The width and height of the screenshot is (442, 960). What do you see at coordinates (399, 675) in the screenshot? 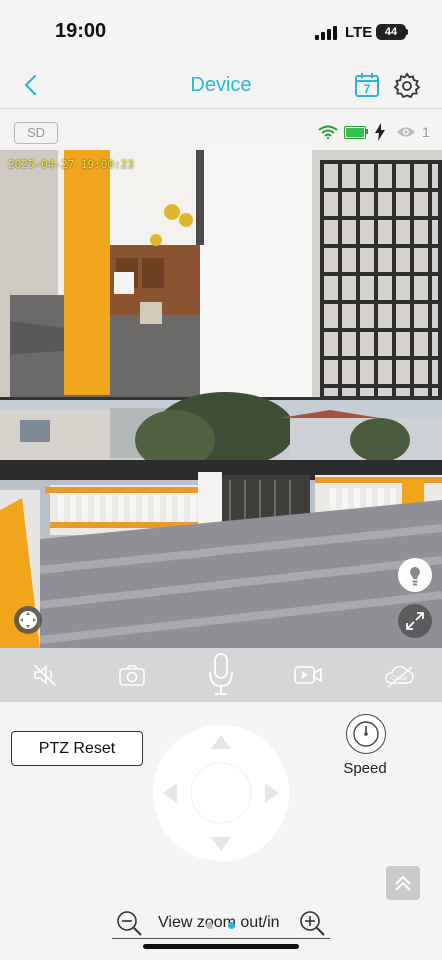
I see `cloud-off-icon: Cloud` at bounding box center [399, 675].